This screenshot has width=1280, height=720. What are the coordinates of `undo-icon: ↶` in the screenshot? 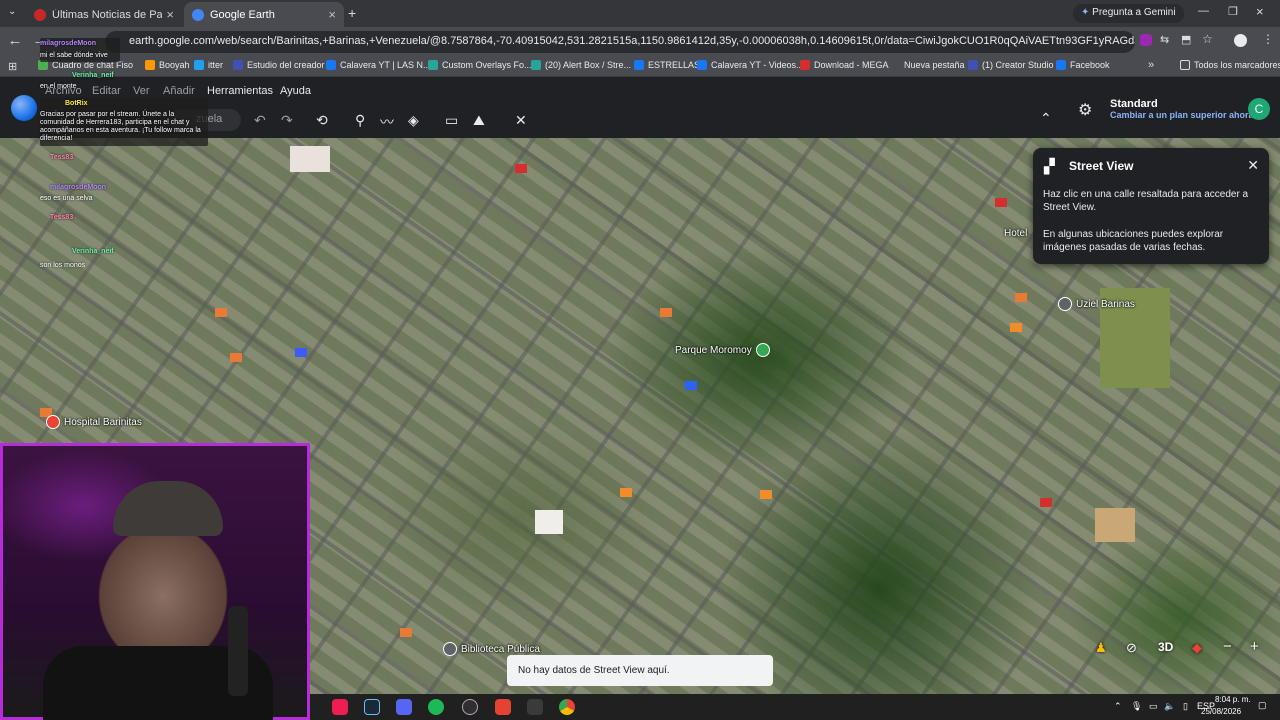 It's located at (260, 120).